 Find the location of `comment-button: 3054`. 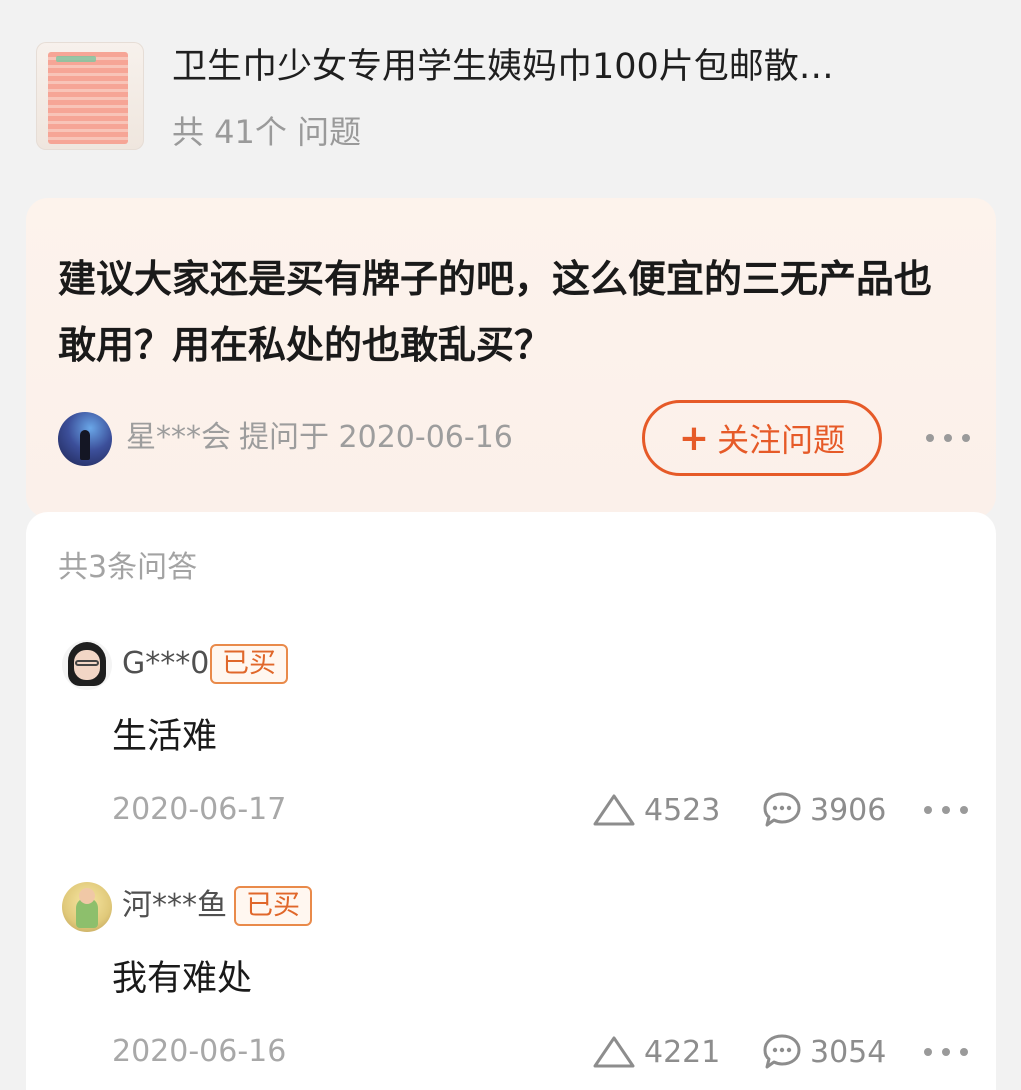

comment-button: 3054 is located at coordinates (824, 1052).